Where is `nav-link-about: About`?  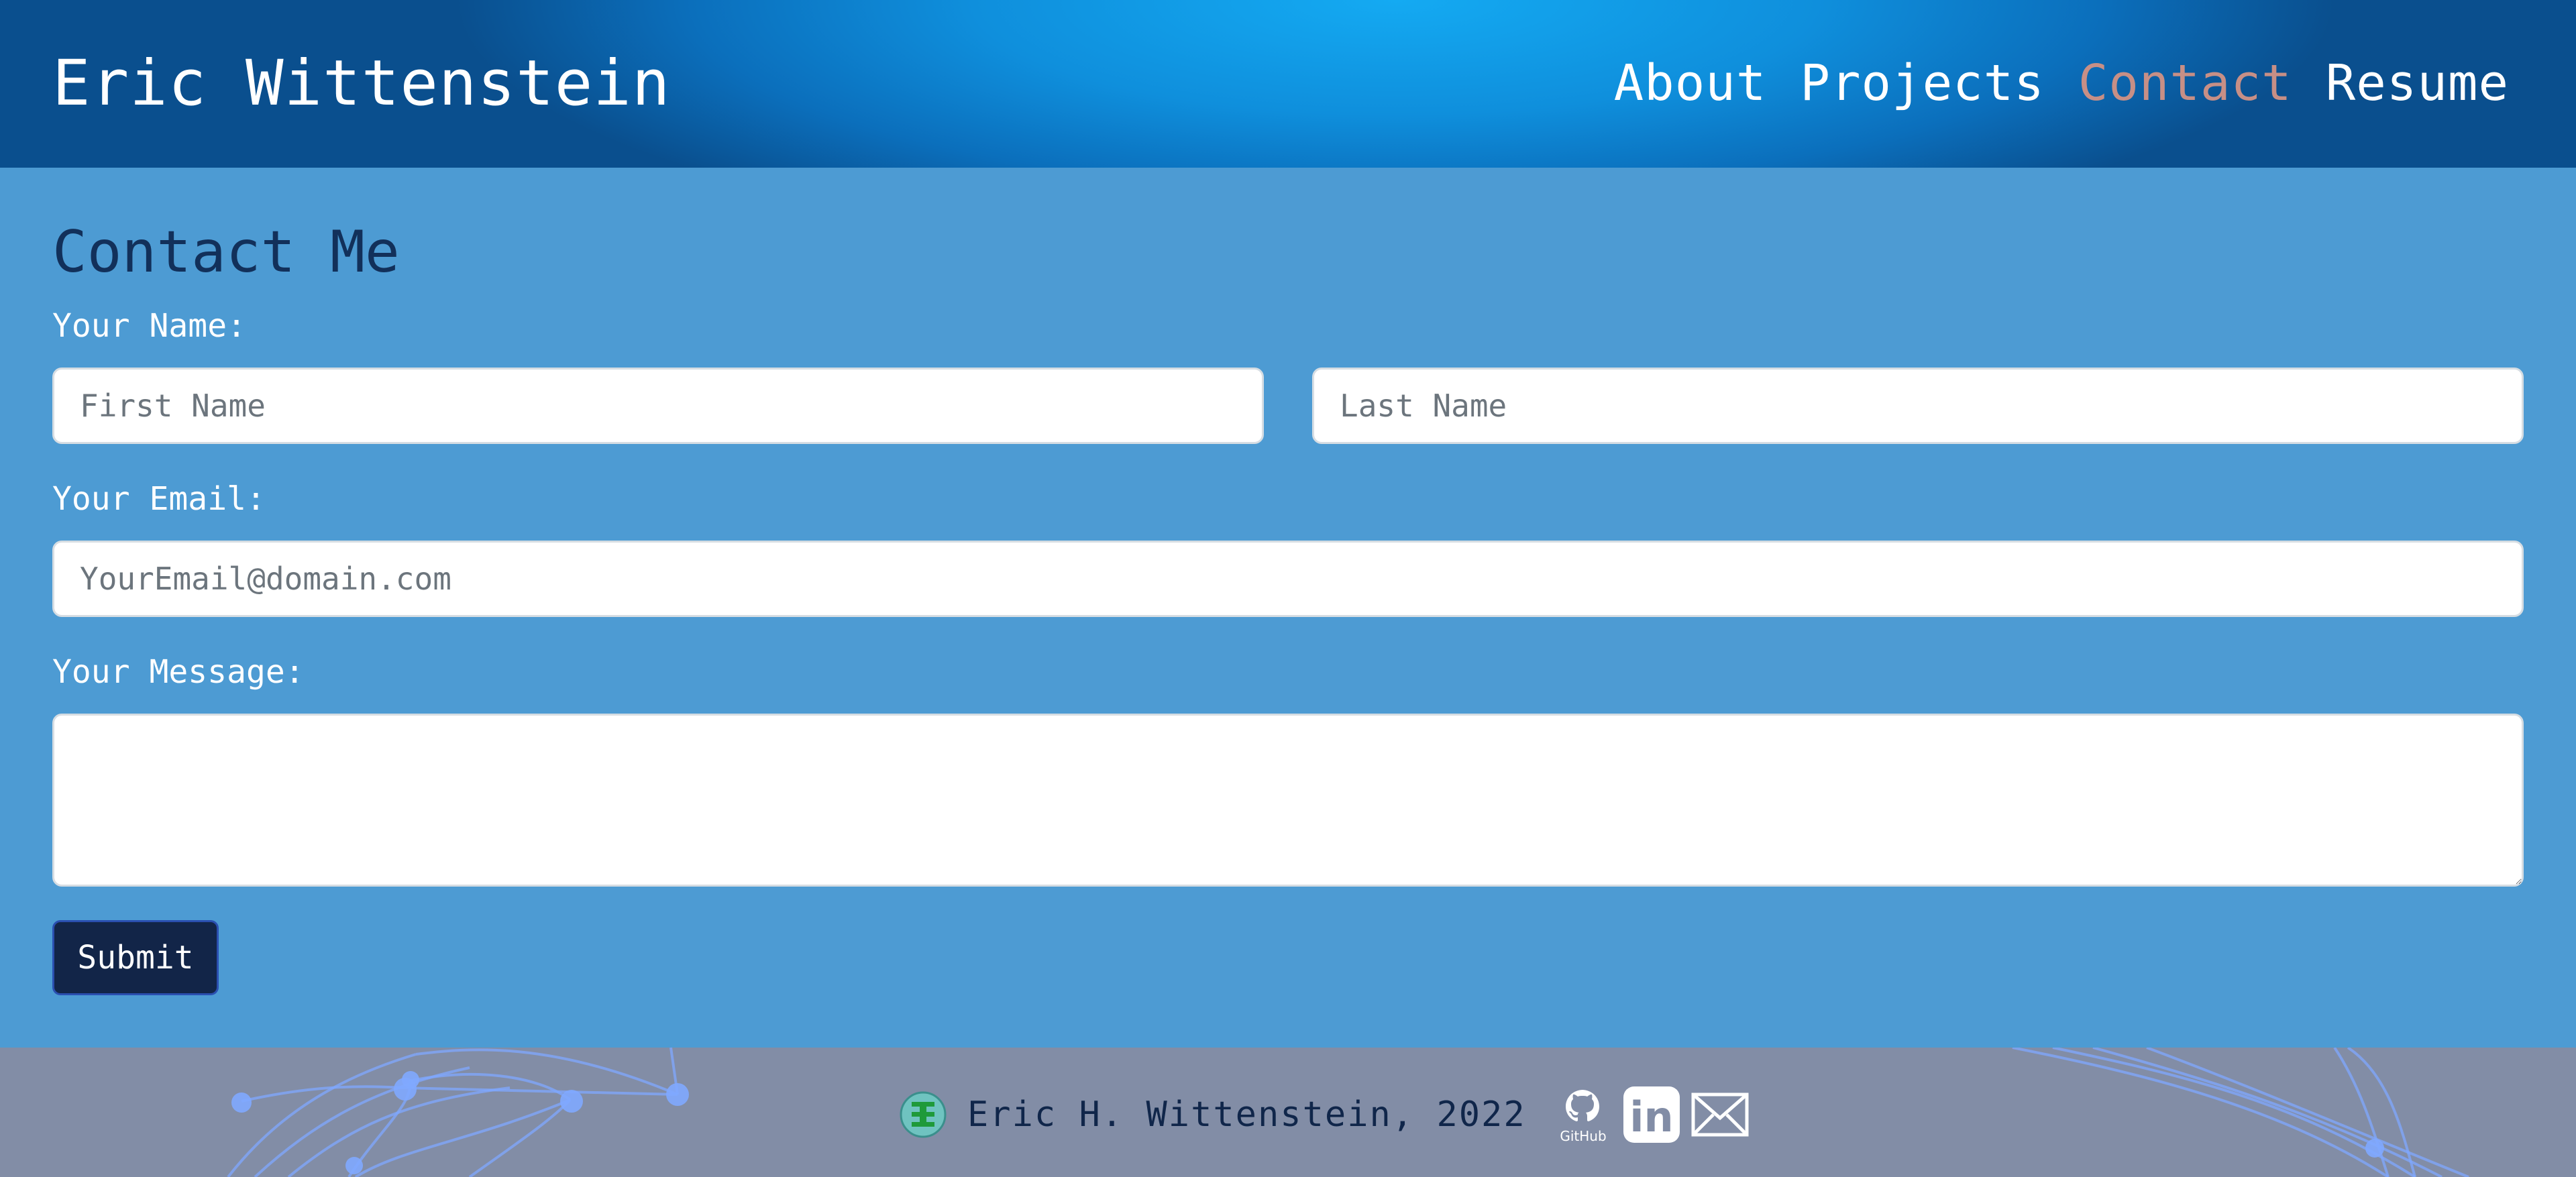
nav-link-about: About is located at coordinates (1690, 83).